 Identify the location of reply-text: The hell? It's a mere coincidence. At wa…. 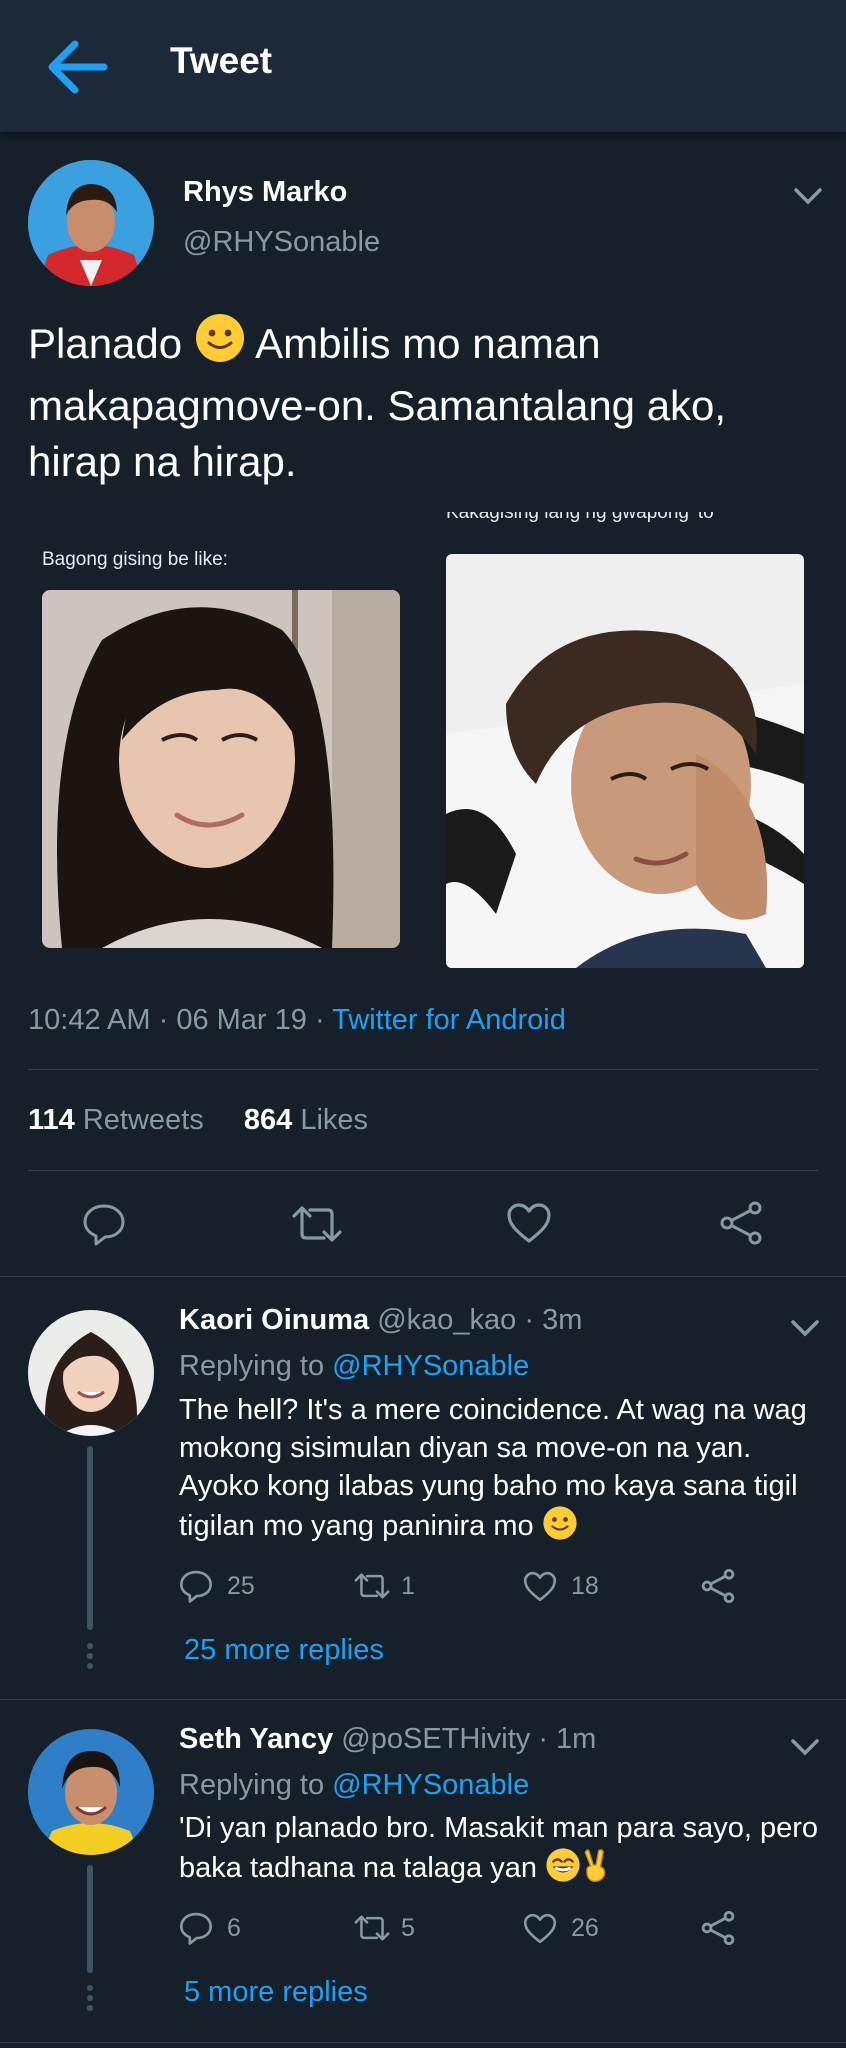
(501, 1471).